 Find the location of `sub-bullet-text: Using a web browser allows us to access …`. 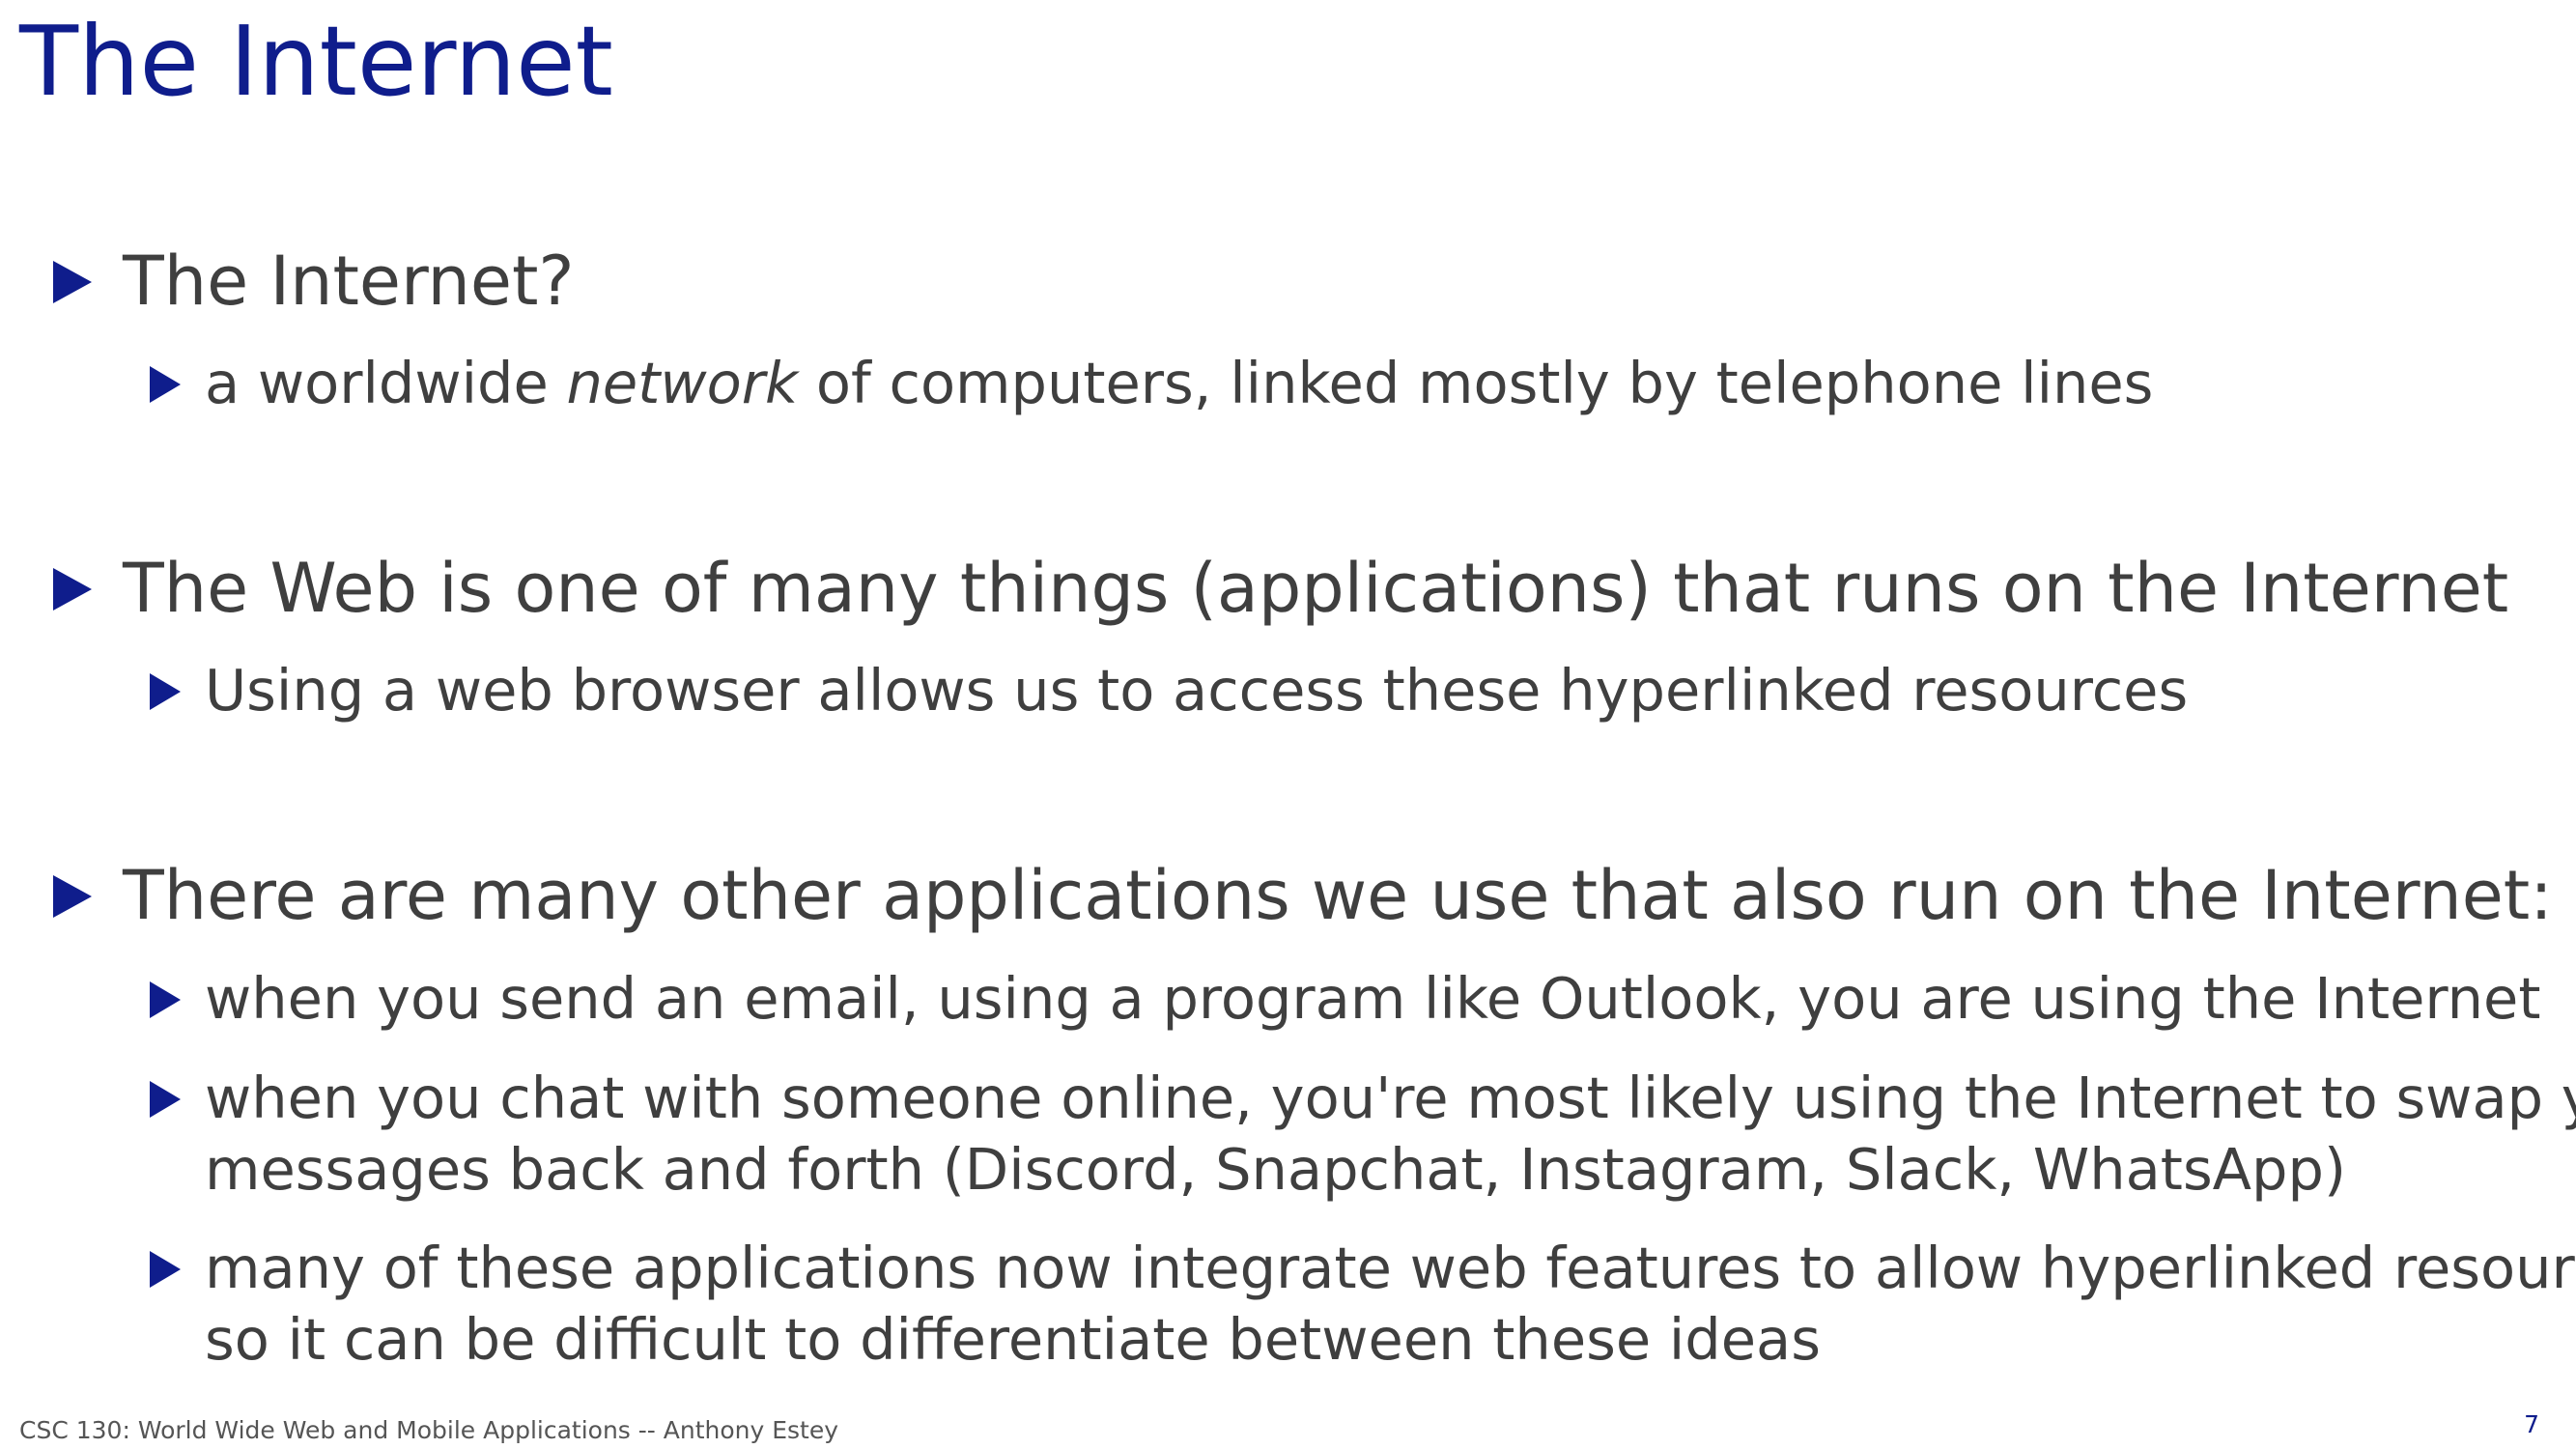

sub-bullet-text: Using a web browser allows us to access … is located at coordinates (1197, 690).